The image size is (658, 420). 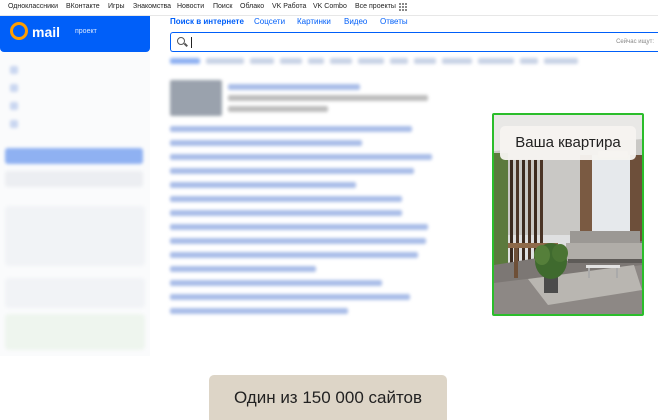 What do you see at coordinates (86, 31) in the screenshot?
I see `brand-project-label: проект` at bounding box center [86, 31].